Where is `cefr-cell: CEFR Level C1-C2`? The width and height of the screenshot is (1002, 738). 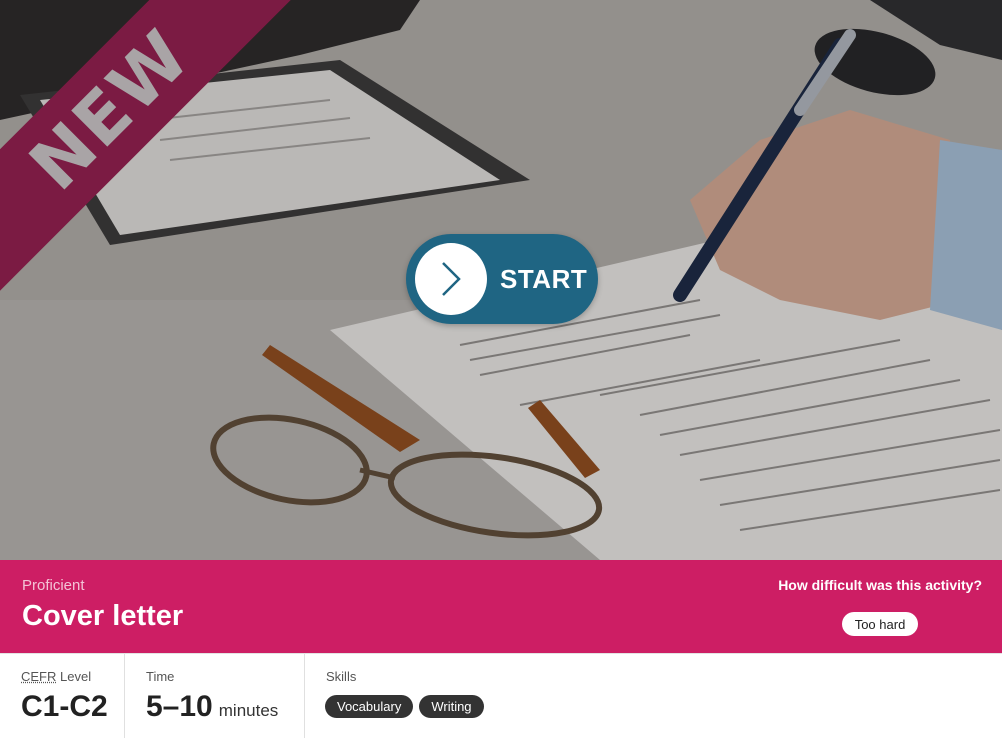 cefr-cell: CEFR Level C1-C2 is located at coordinates (62, 696).